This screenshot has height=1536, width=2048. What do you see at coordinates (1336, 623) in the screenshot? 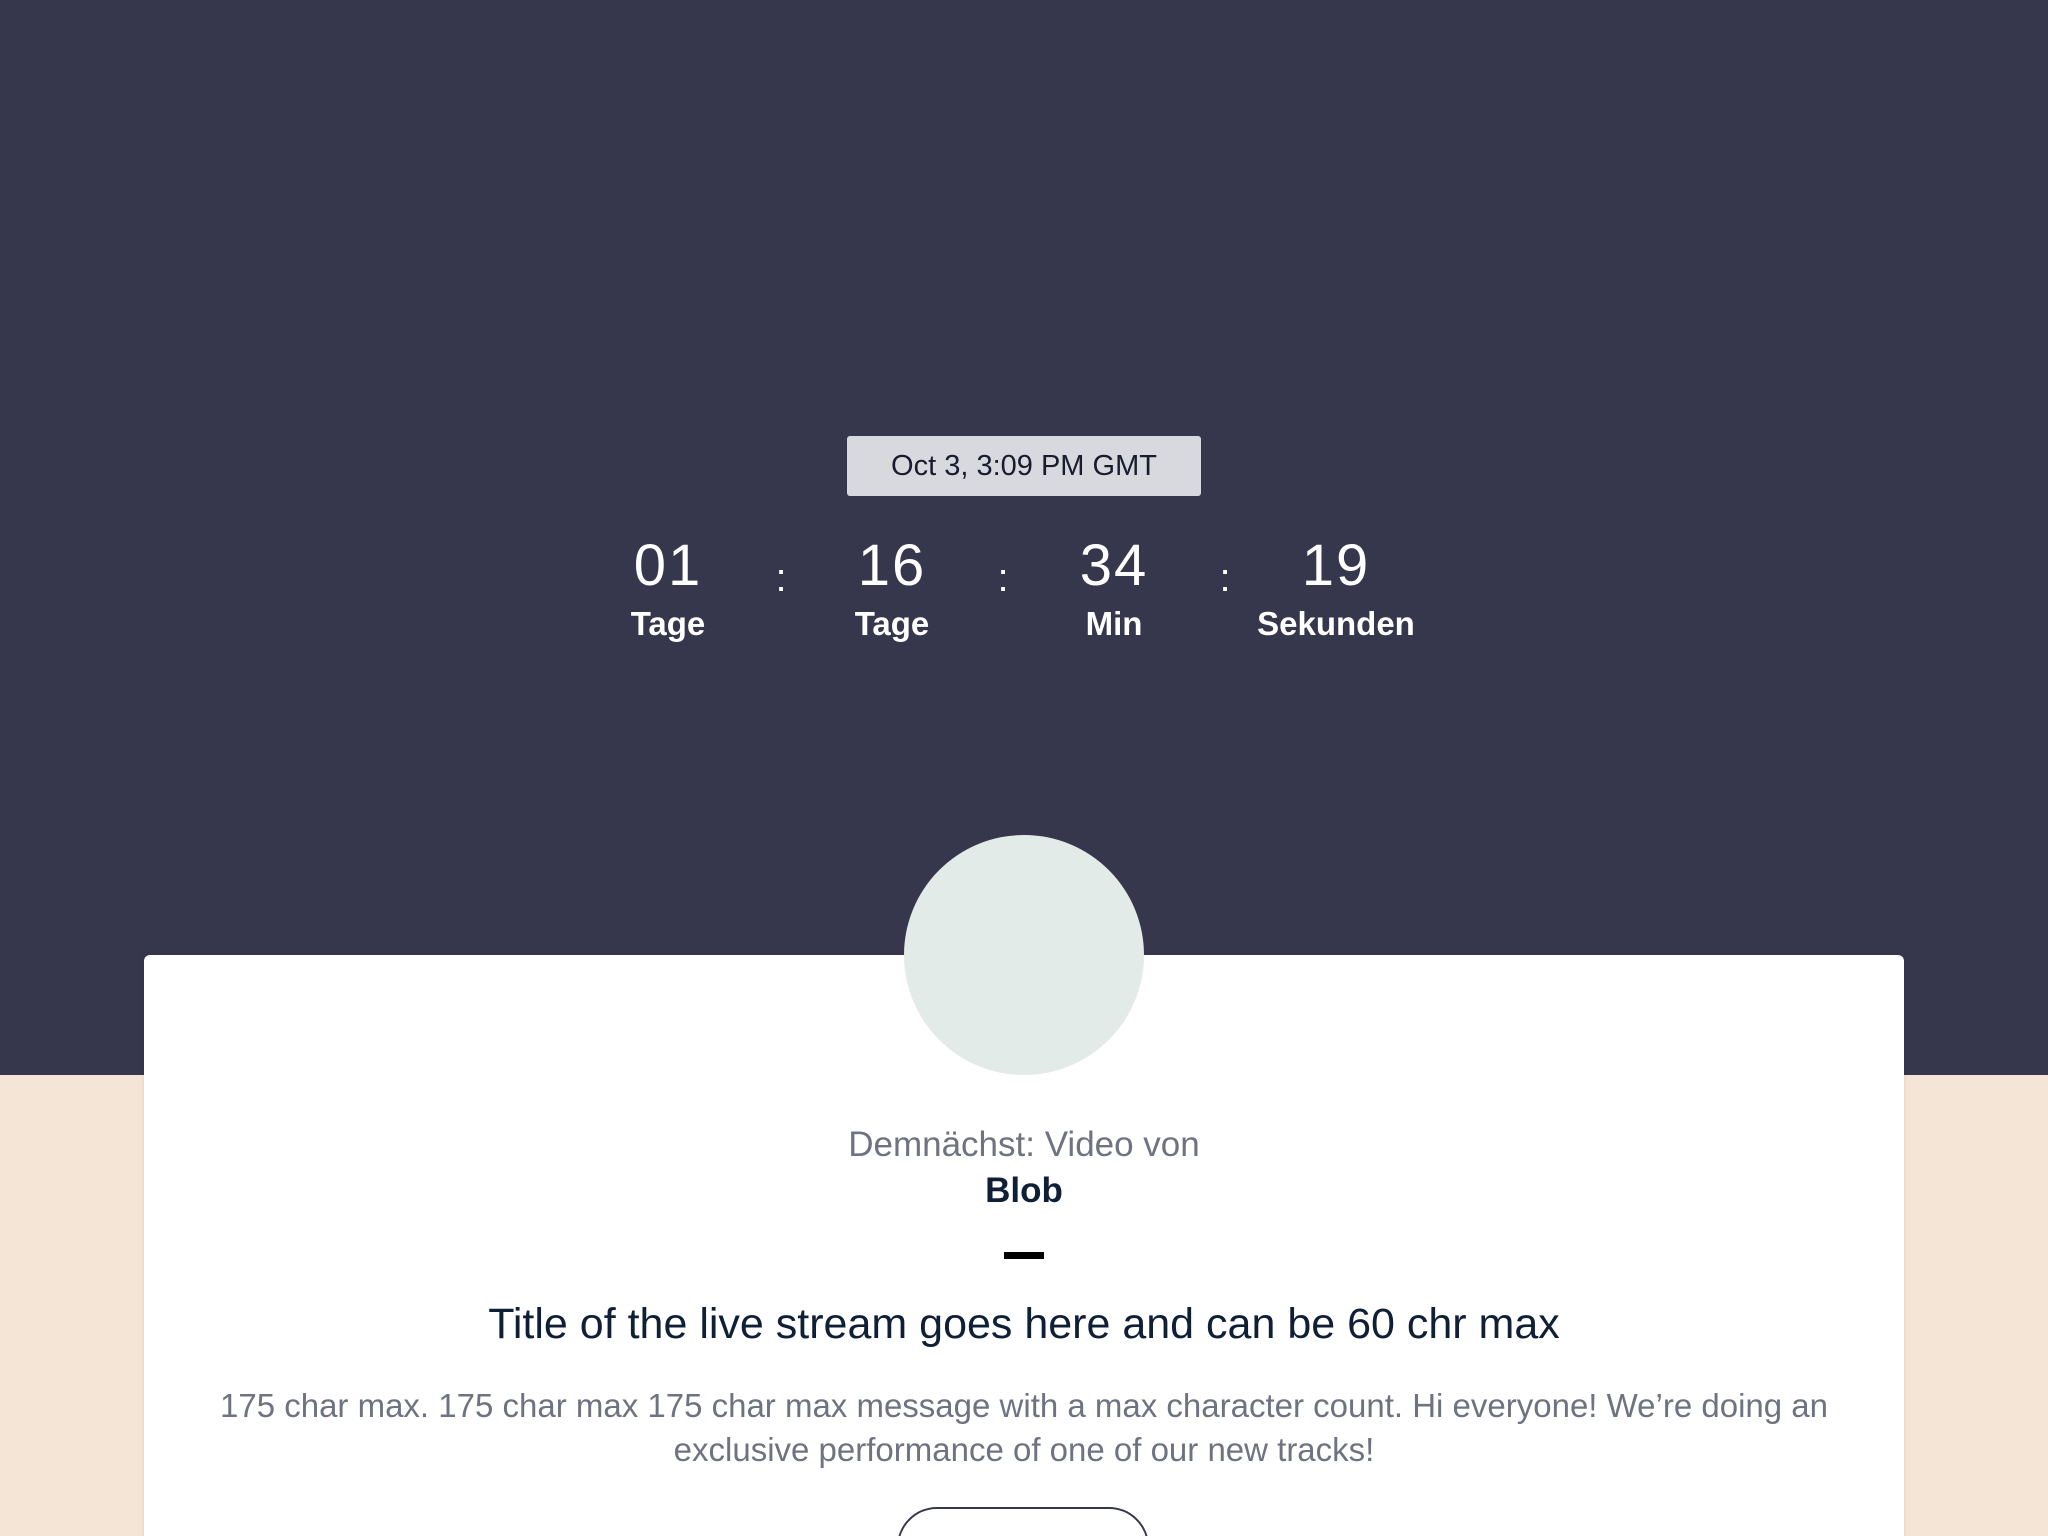
I see `countdown-label: Sekunden` at bounding box center [1336, 623].